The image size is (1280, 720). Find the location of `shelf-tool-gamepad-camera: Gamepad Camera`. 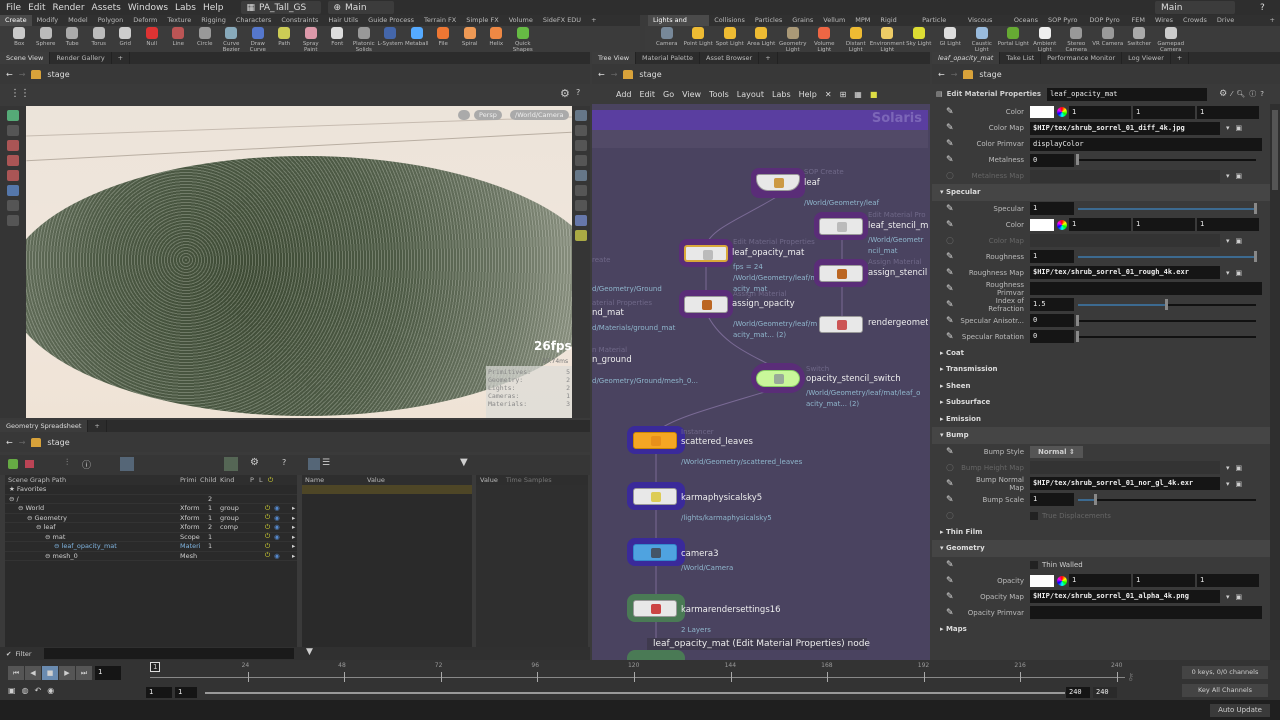

shelf-tool-gamepad-camera: Gamepad Camera is located at coordinates (1171, 39).